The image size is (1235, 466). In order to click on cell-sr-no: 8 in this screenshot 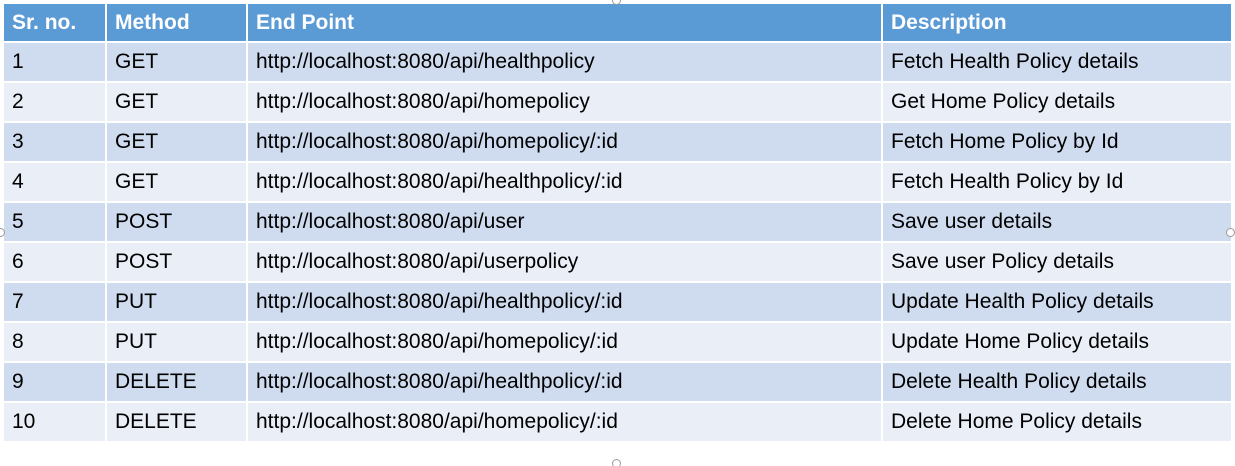, I will do `click(54, 342)`.